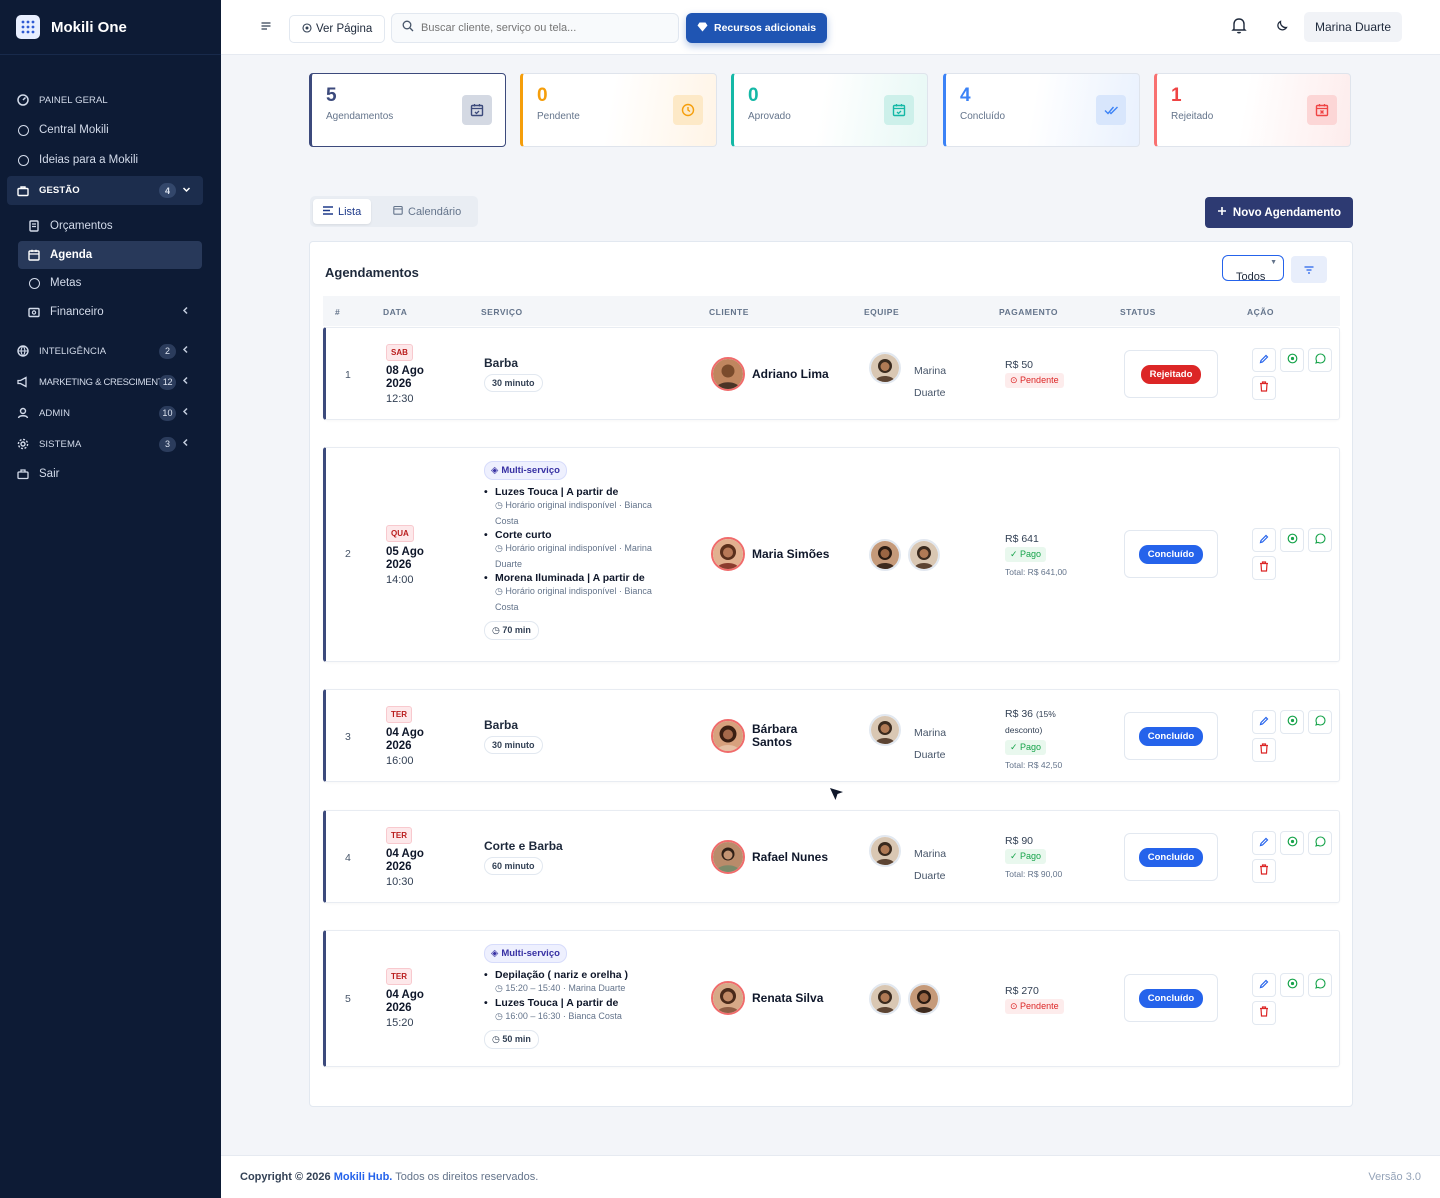  What do you see at coordinates (513, 383) in the screenshot?
I see `duration-badge: 30 minuto` at bounding box center [513, 383].